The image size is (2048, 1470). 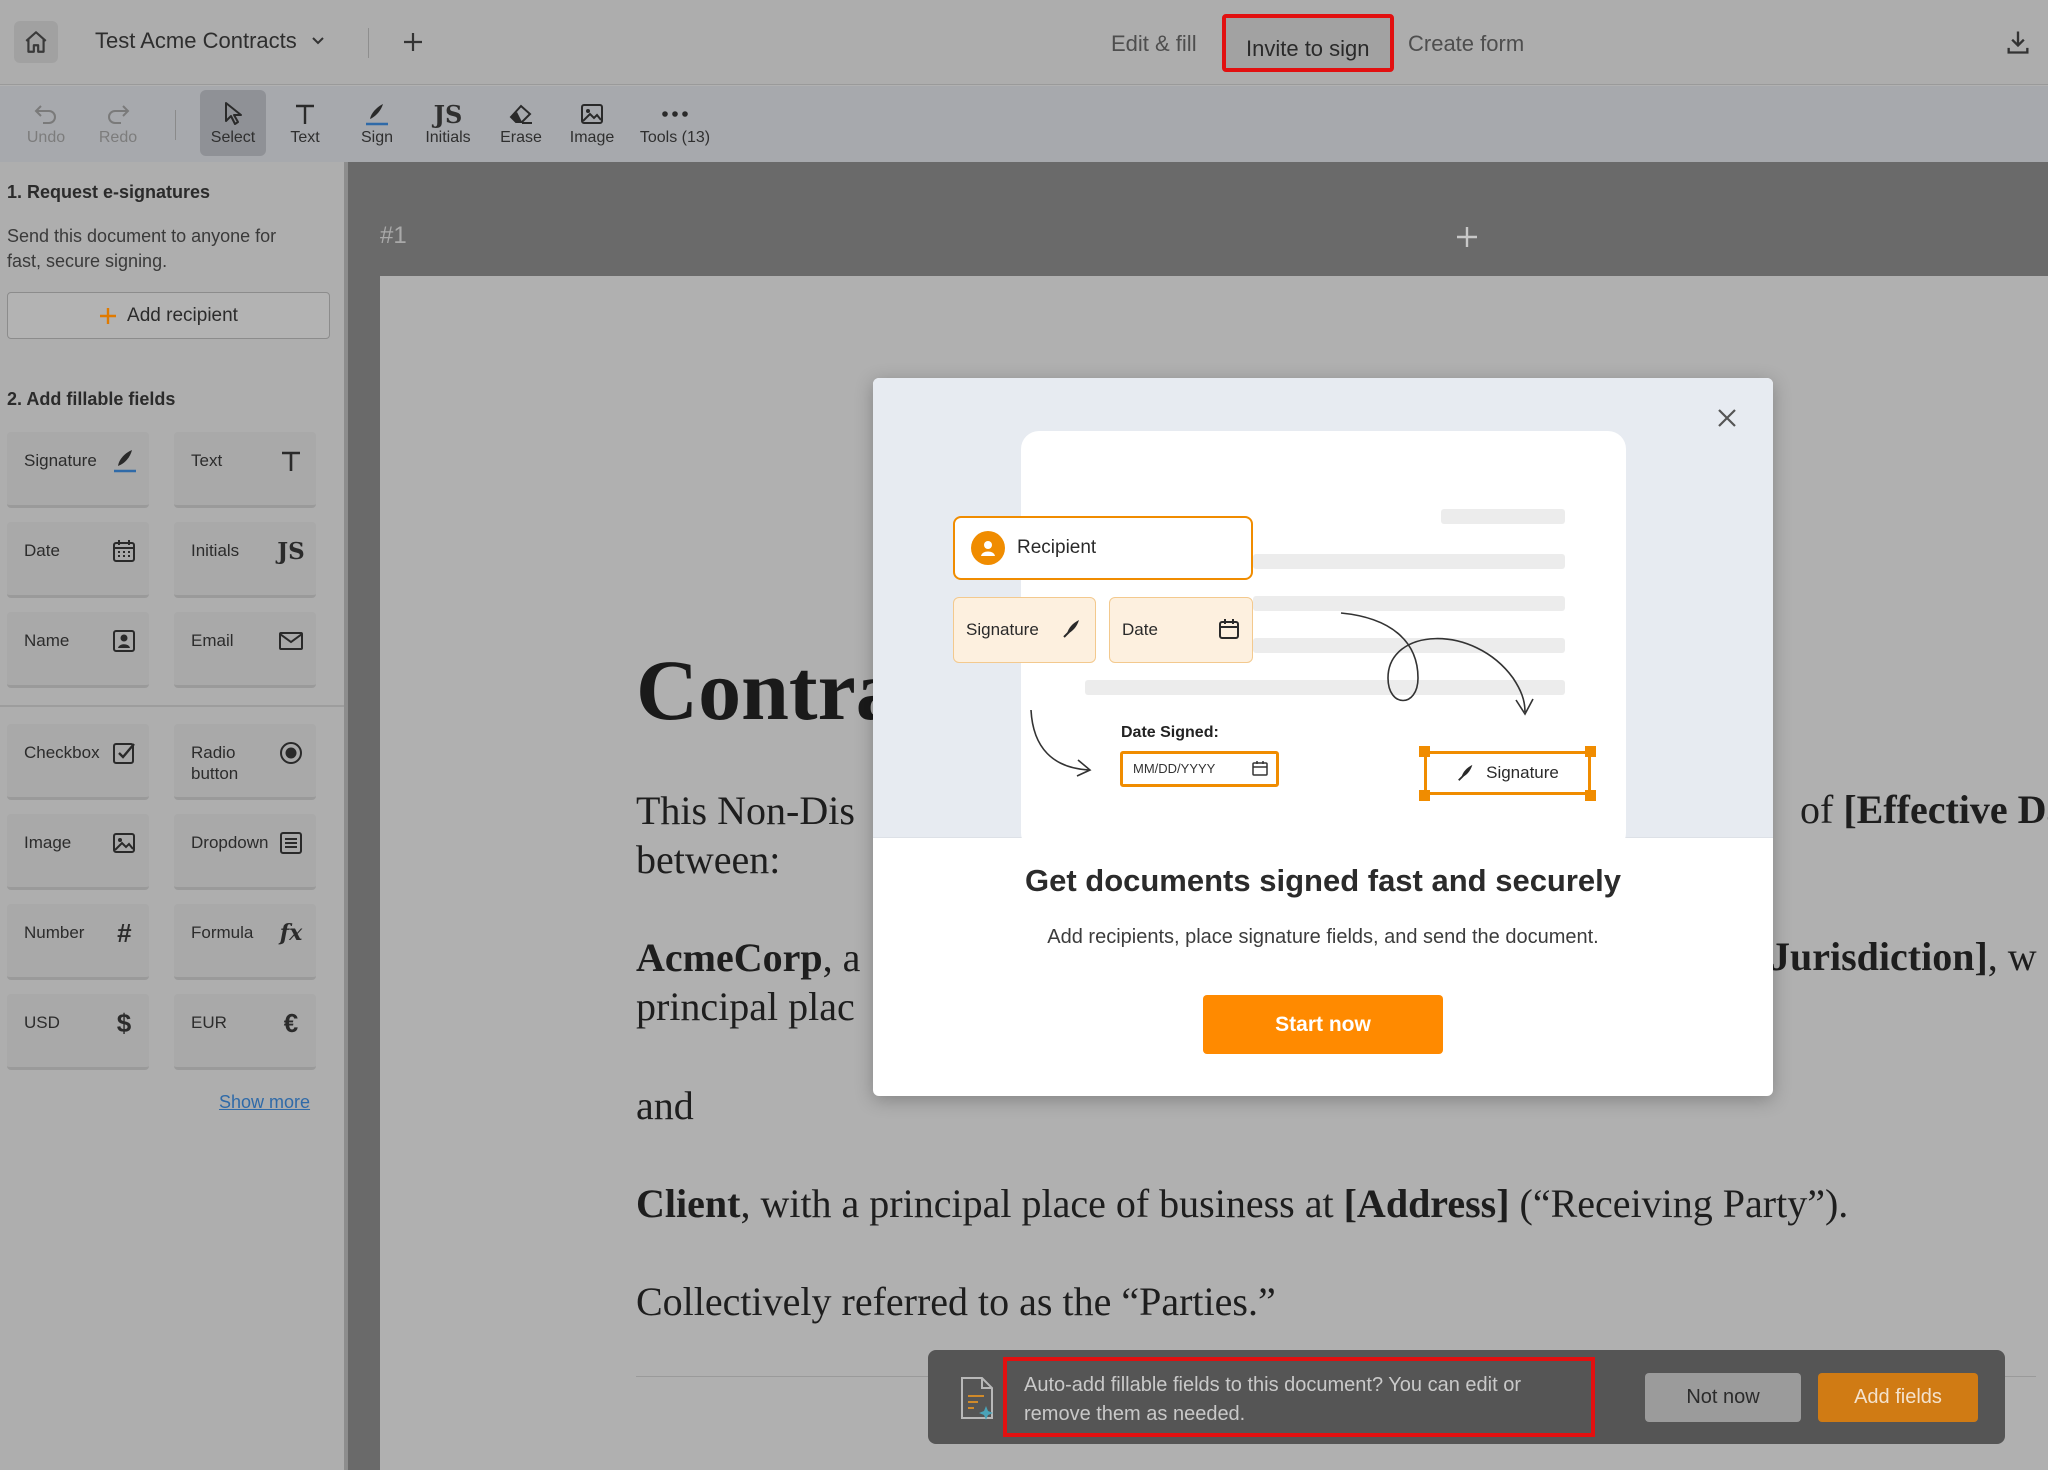 I want to click on not-now-button: Not now, so click(x=1723, y=1397).